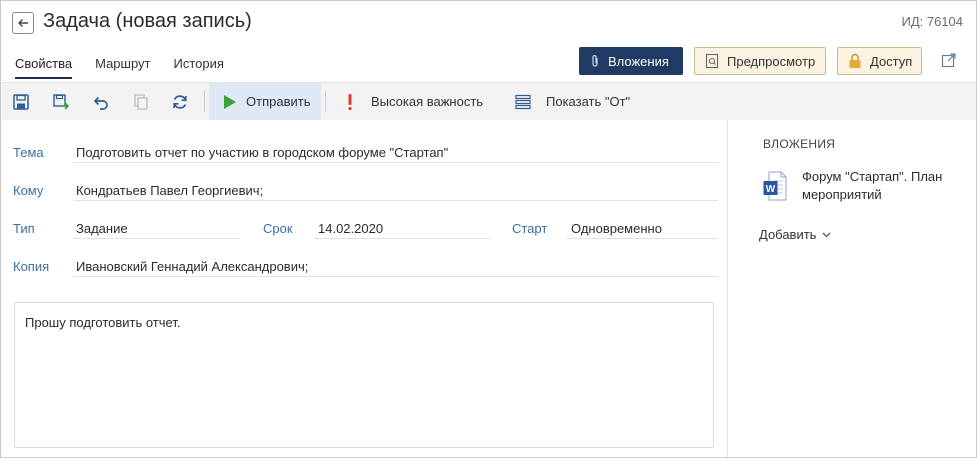  I want to click on subject-underline, so click(395, 162).